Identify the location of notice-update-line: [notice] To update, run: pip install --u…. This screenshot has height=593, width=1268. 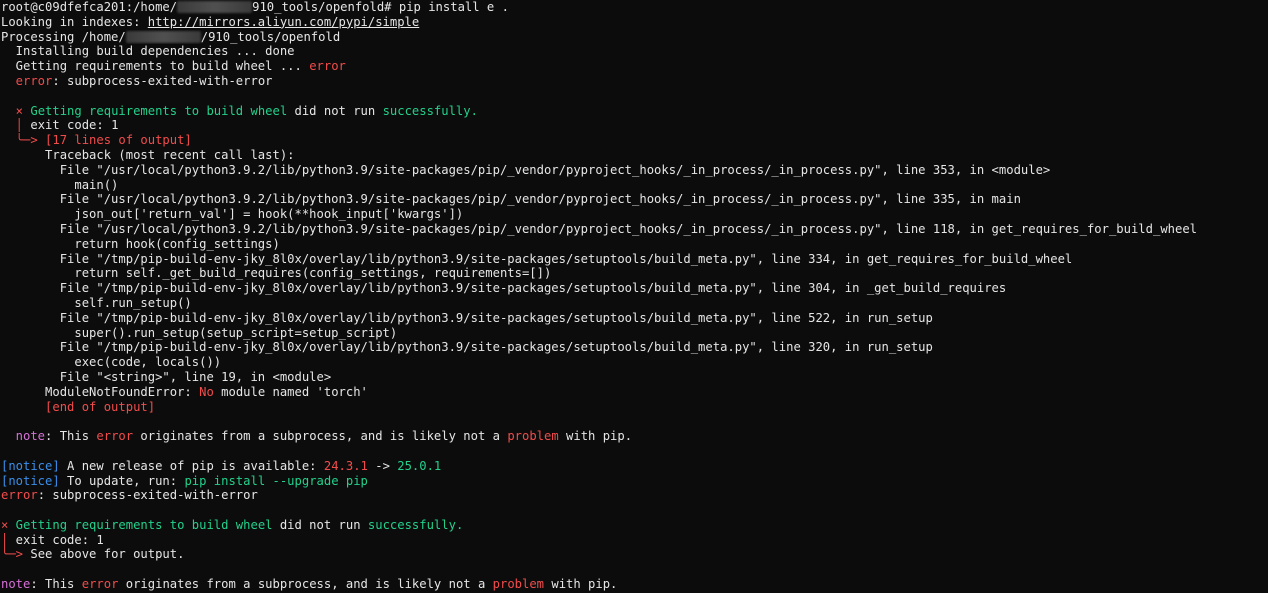
(184, 480).